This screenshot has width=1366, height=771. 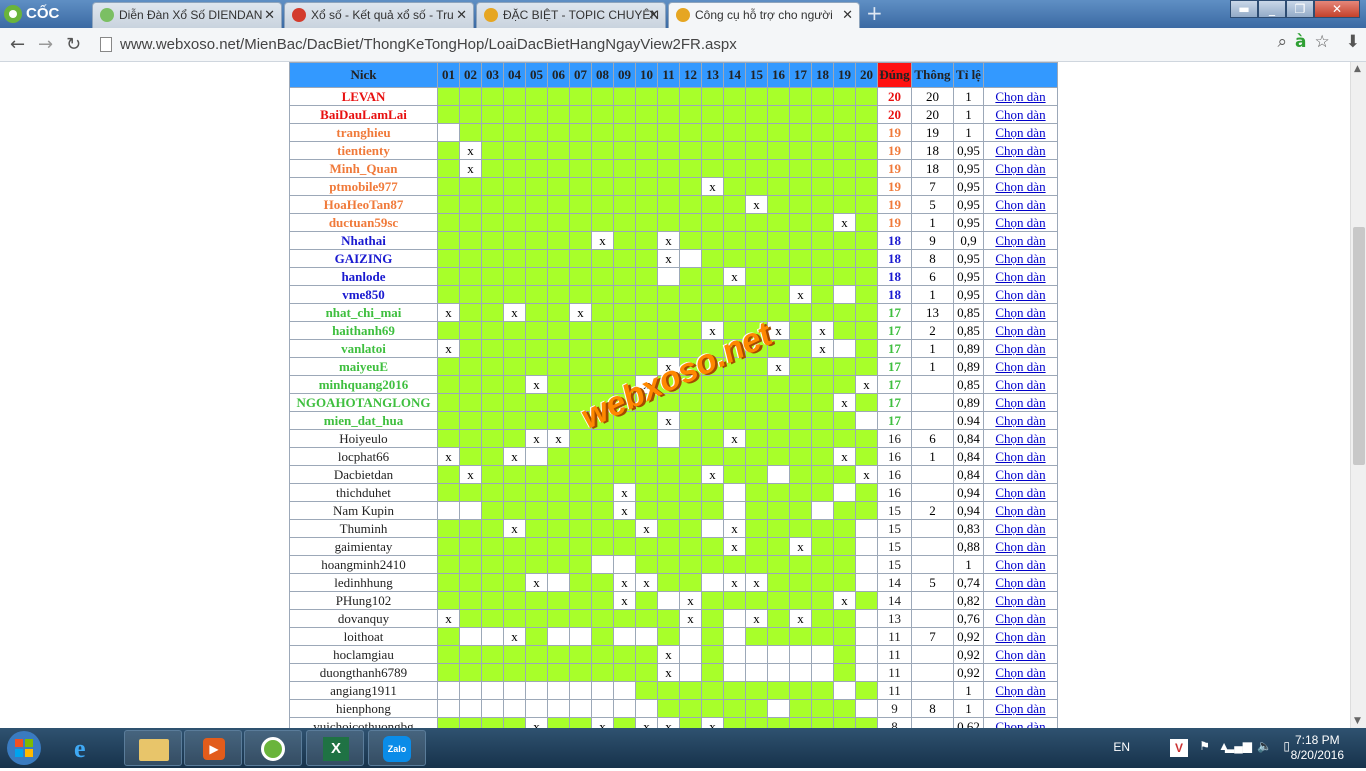 What do you see at coordinates (1121, 747) in the screenshot?
I see `language-indicator: EN` at bounding box center [1121, 747].